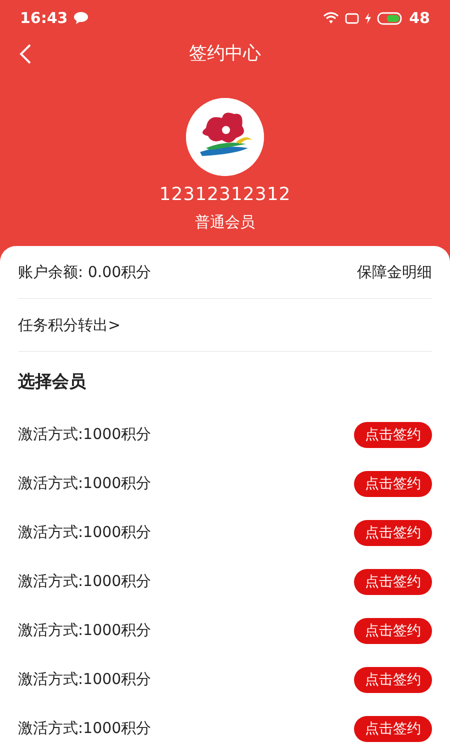 Image resolution: width=450 pixels, height=750 pixels. Describe the element at coordinates (25, 54) in the screenshot. I see `back-icon` at that location.